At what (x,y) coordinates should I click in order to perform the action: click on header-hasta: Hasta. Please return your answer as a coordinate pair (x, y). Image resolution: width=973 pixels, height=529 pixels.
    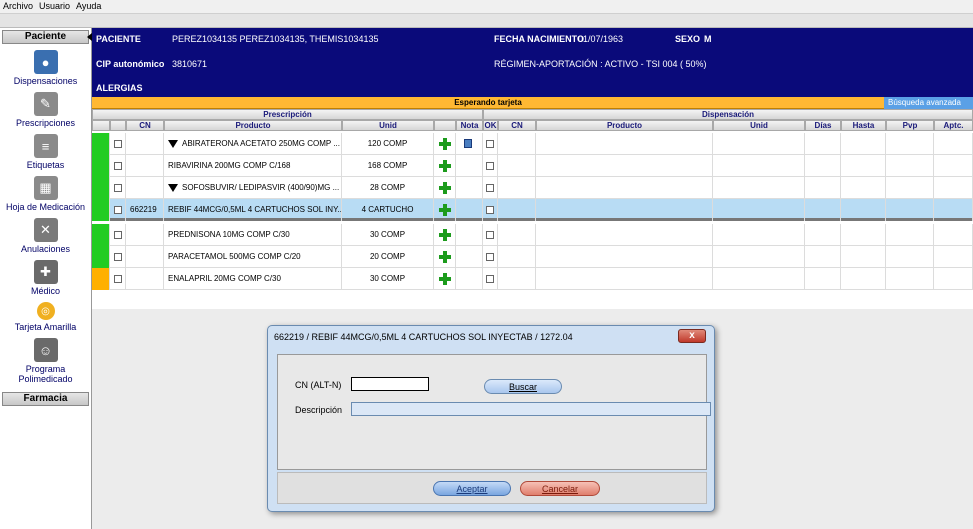
    Looking at the image, I should click on (863, 125).